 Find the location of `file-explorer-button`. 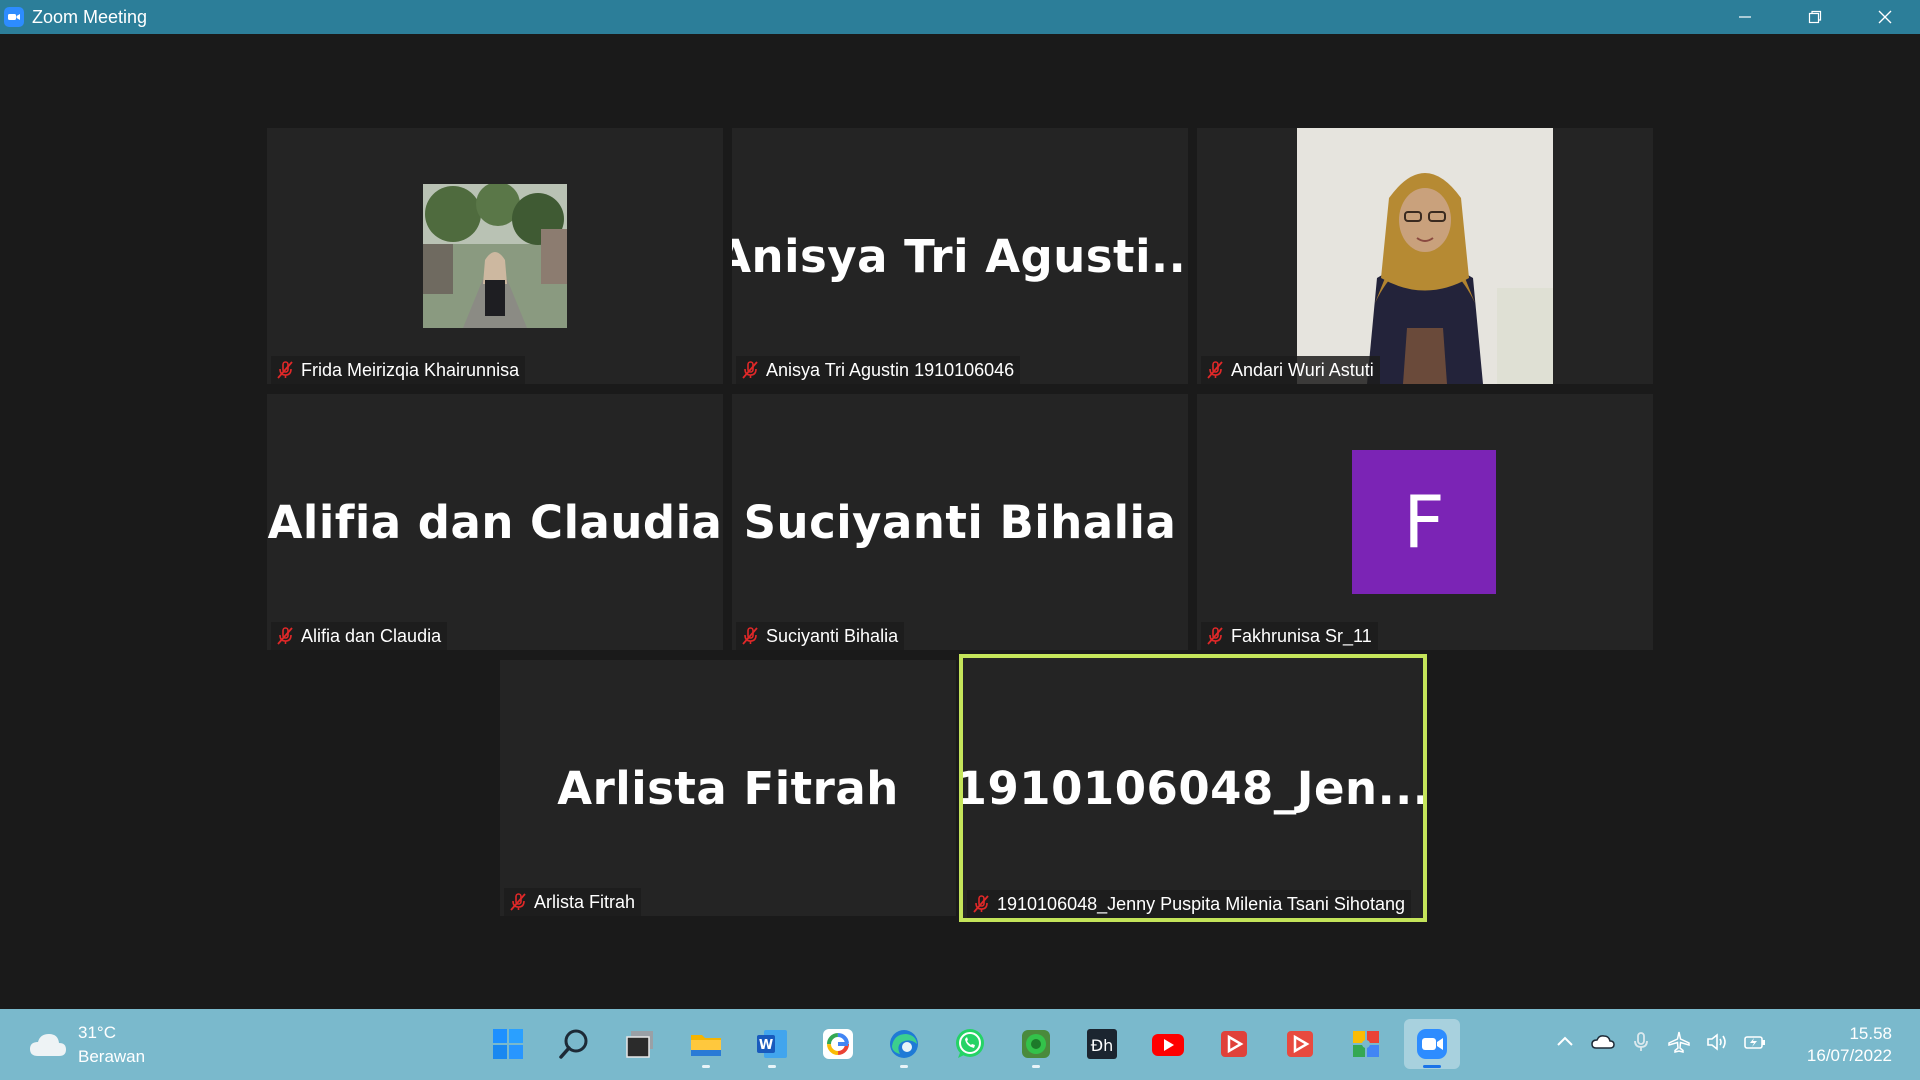

file-explorer-button is located at coordinates (706, 1044).